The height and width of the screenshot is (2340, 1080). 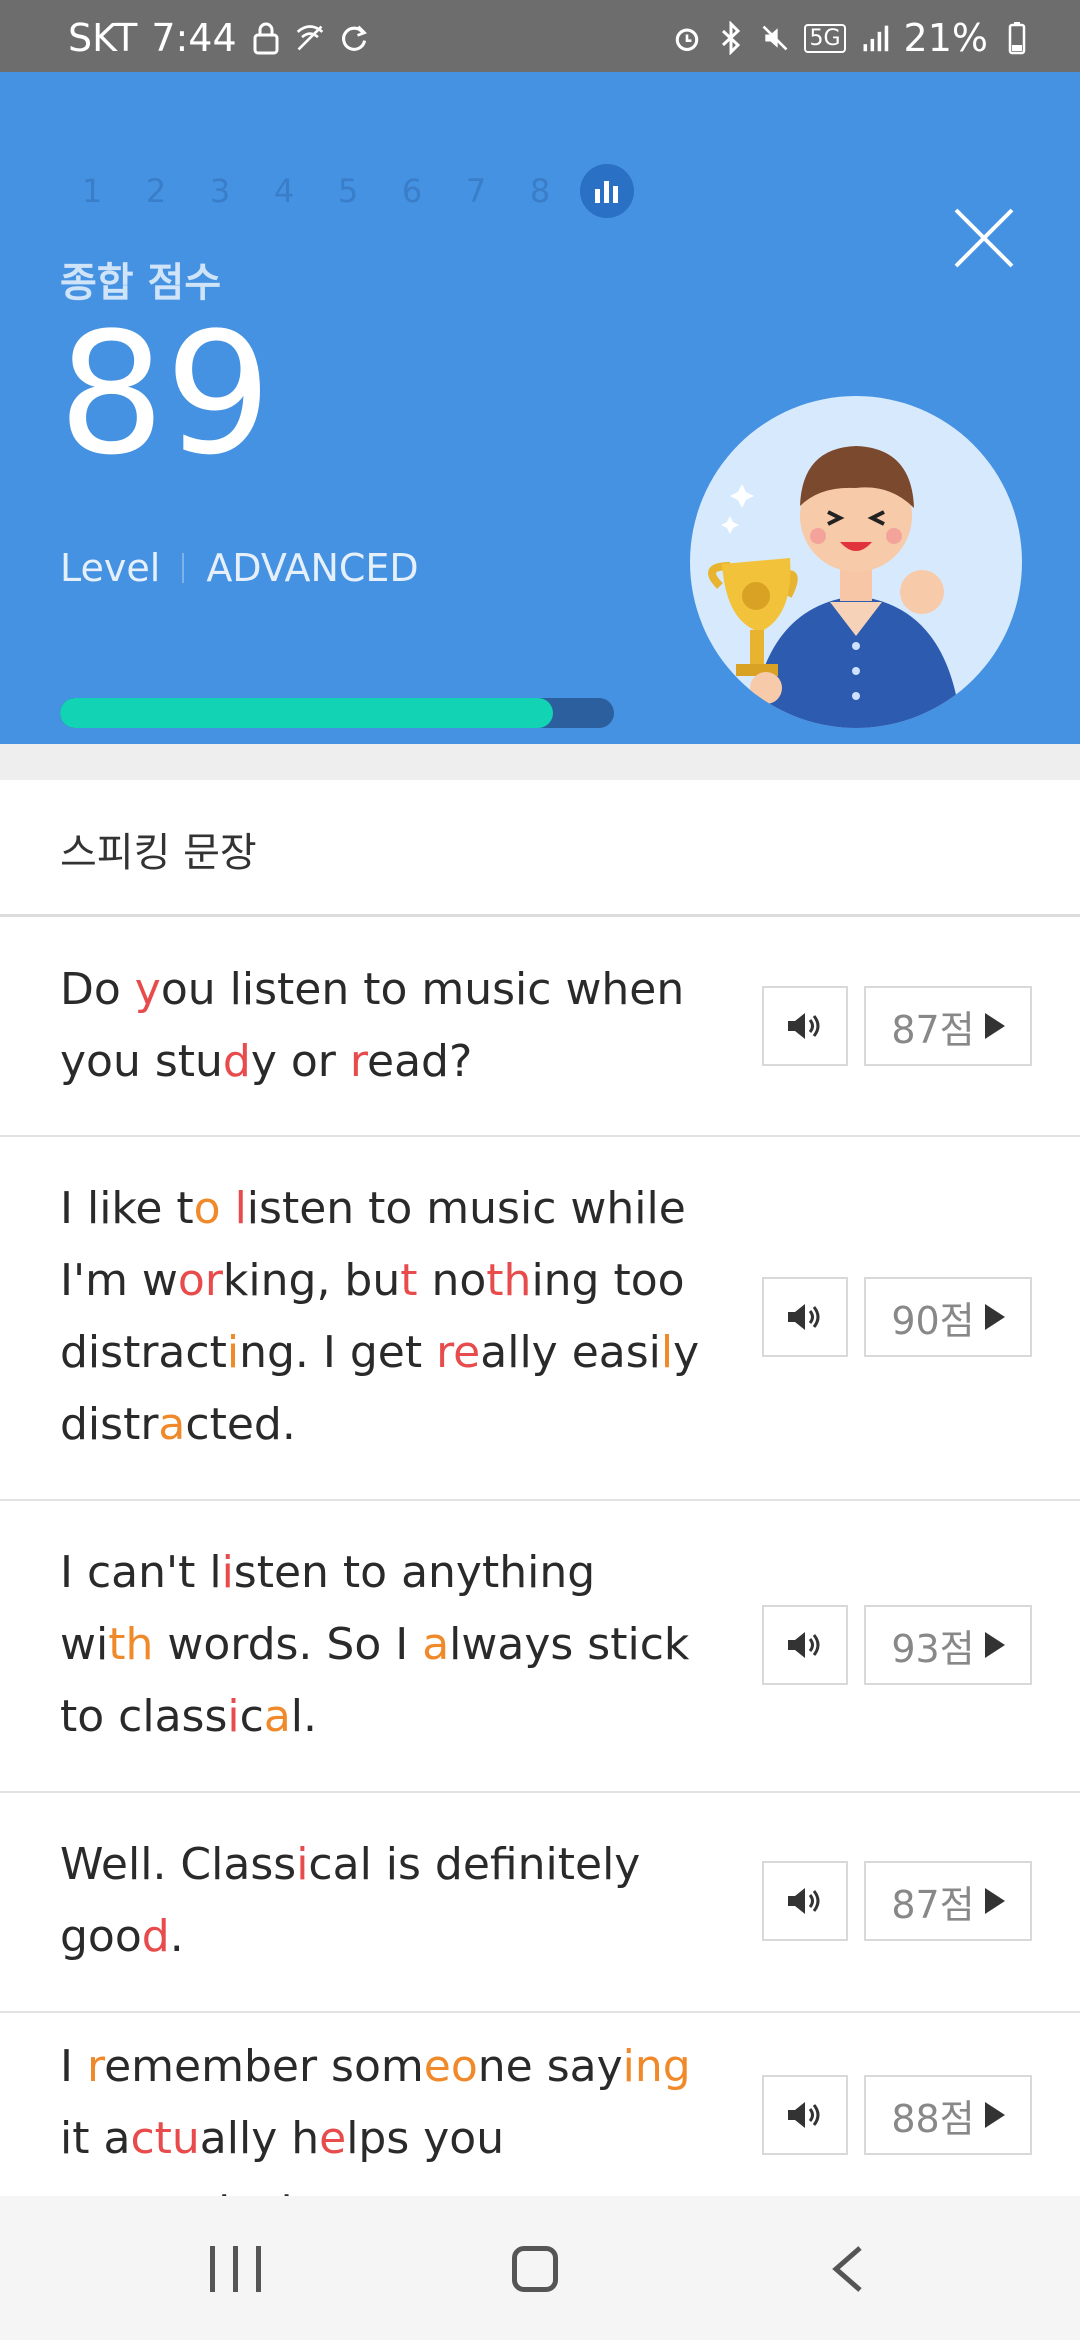 I want to click on clock: 7:44, so click(x=194, y=38).